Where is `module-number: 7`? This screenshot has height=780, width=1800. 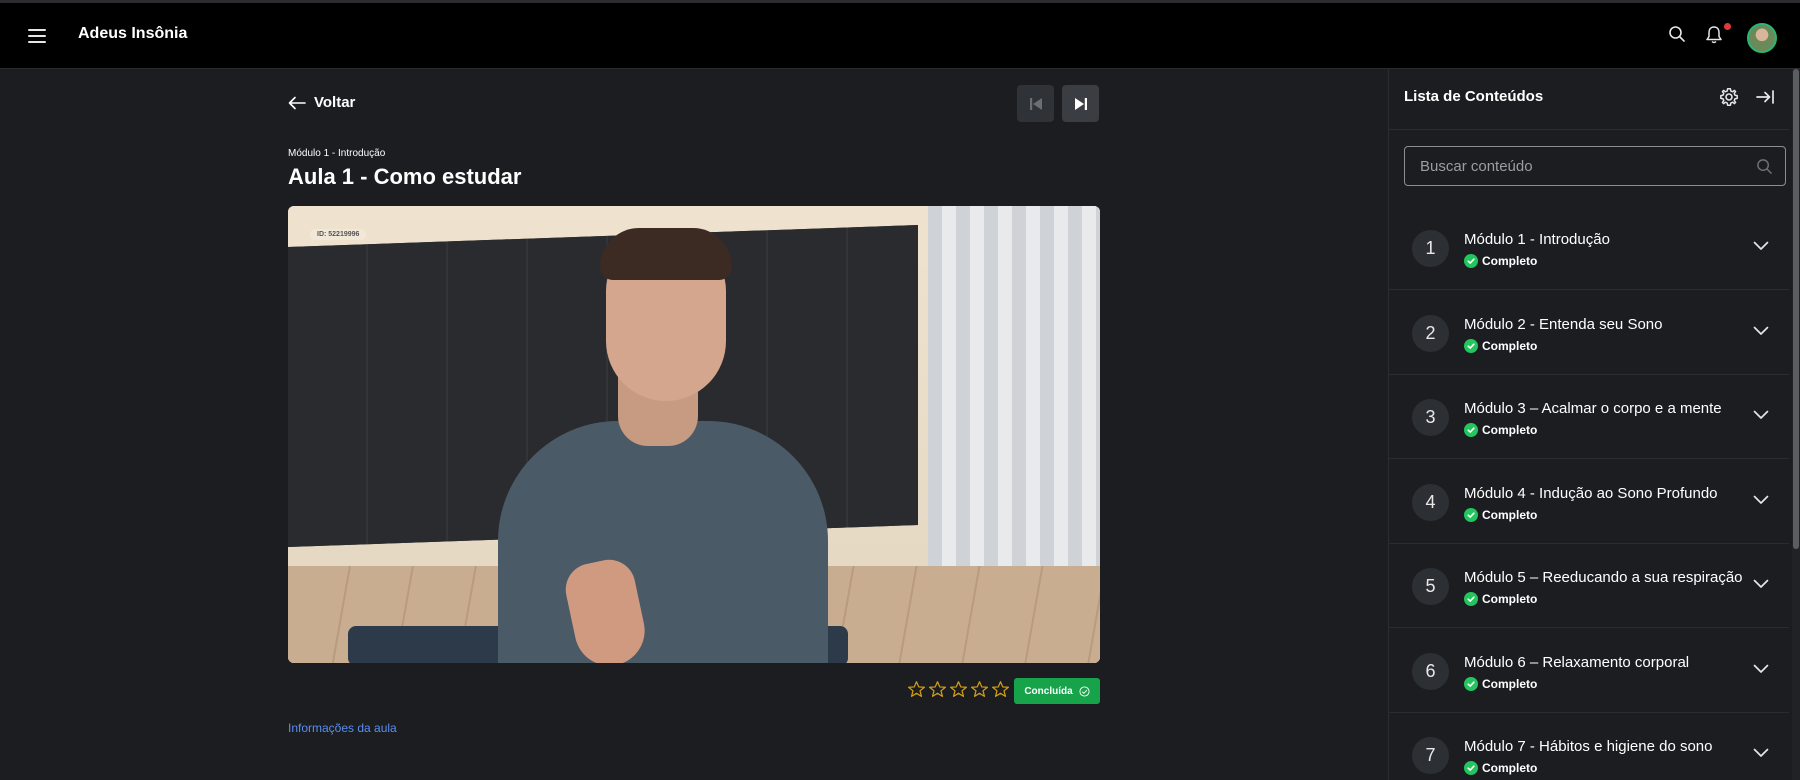 module-number: 7 is located at coordinates (1430, 755).